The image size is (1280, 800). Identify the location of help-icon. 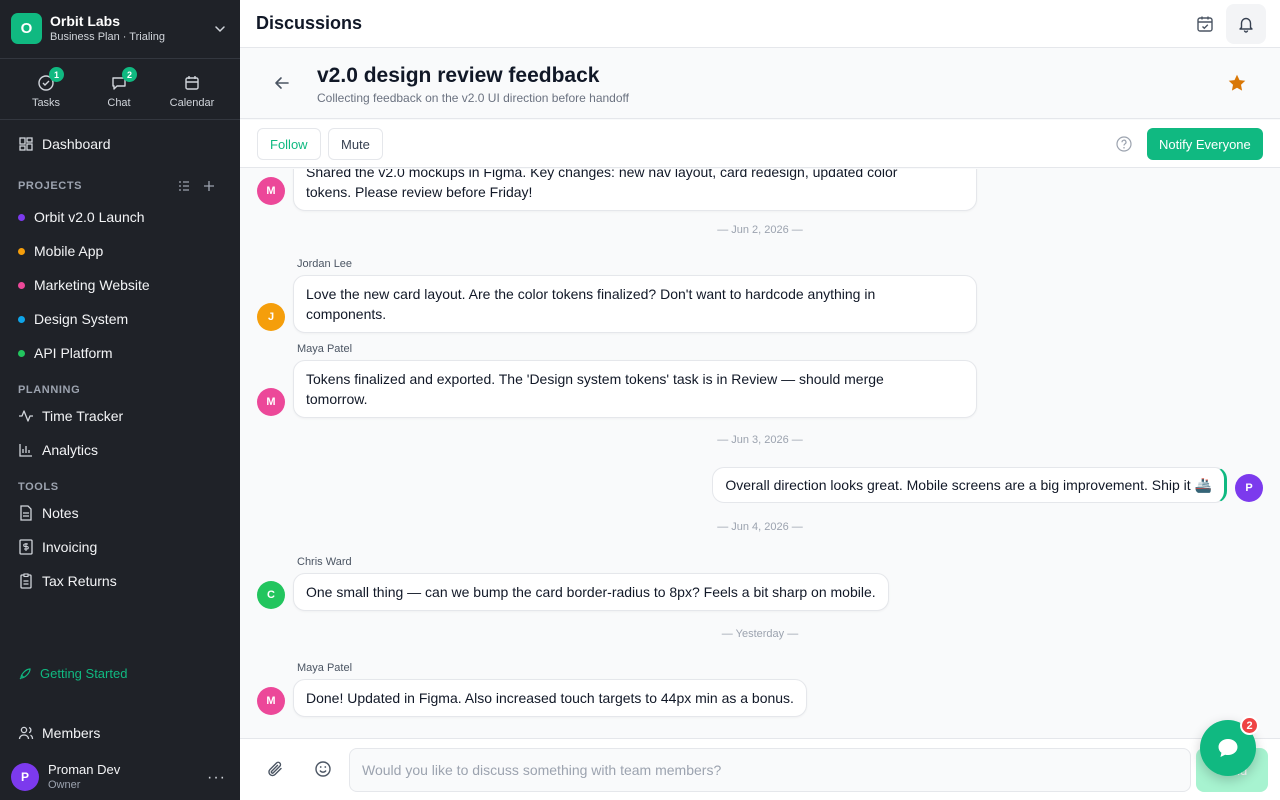
(1124, 146).